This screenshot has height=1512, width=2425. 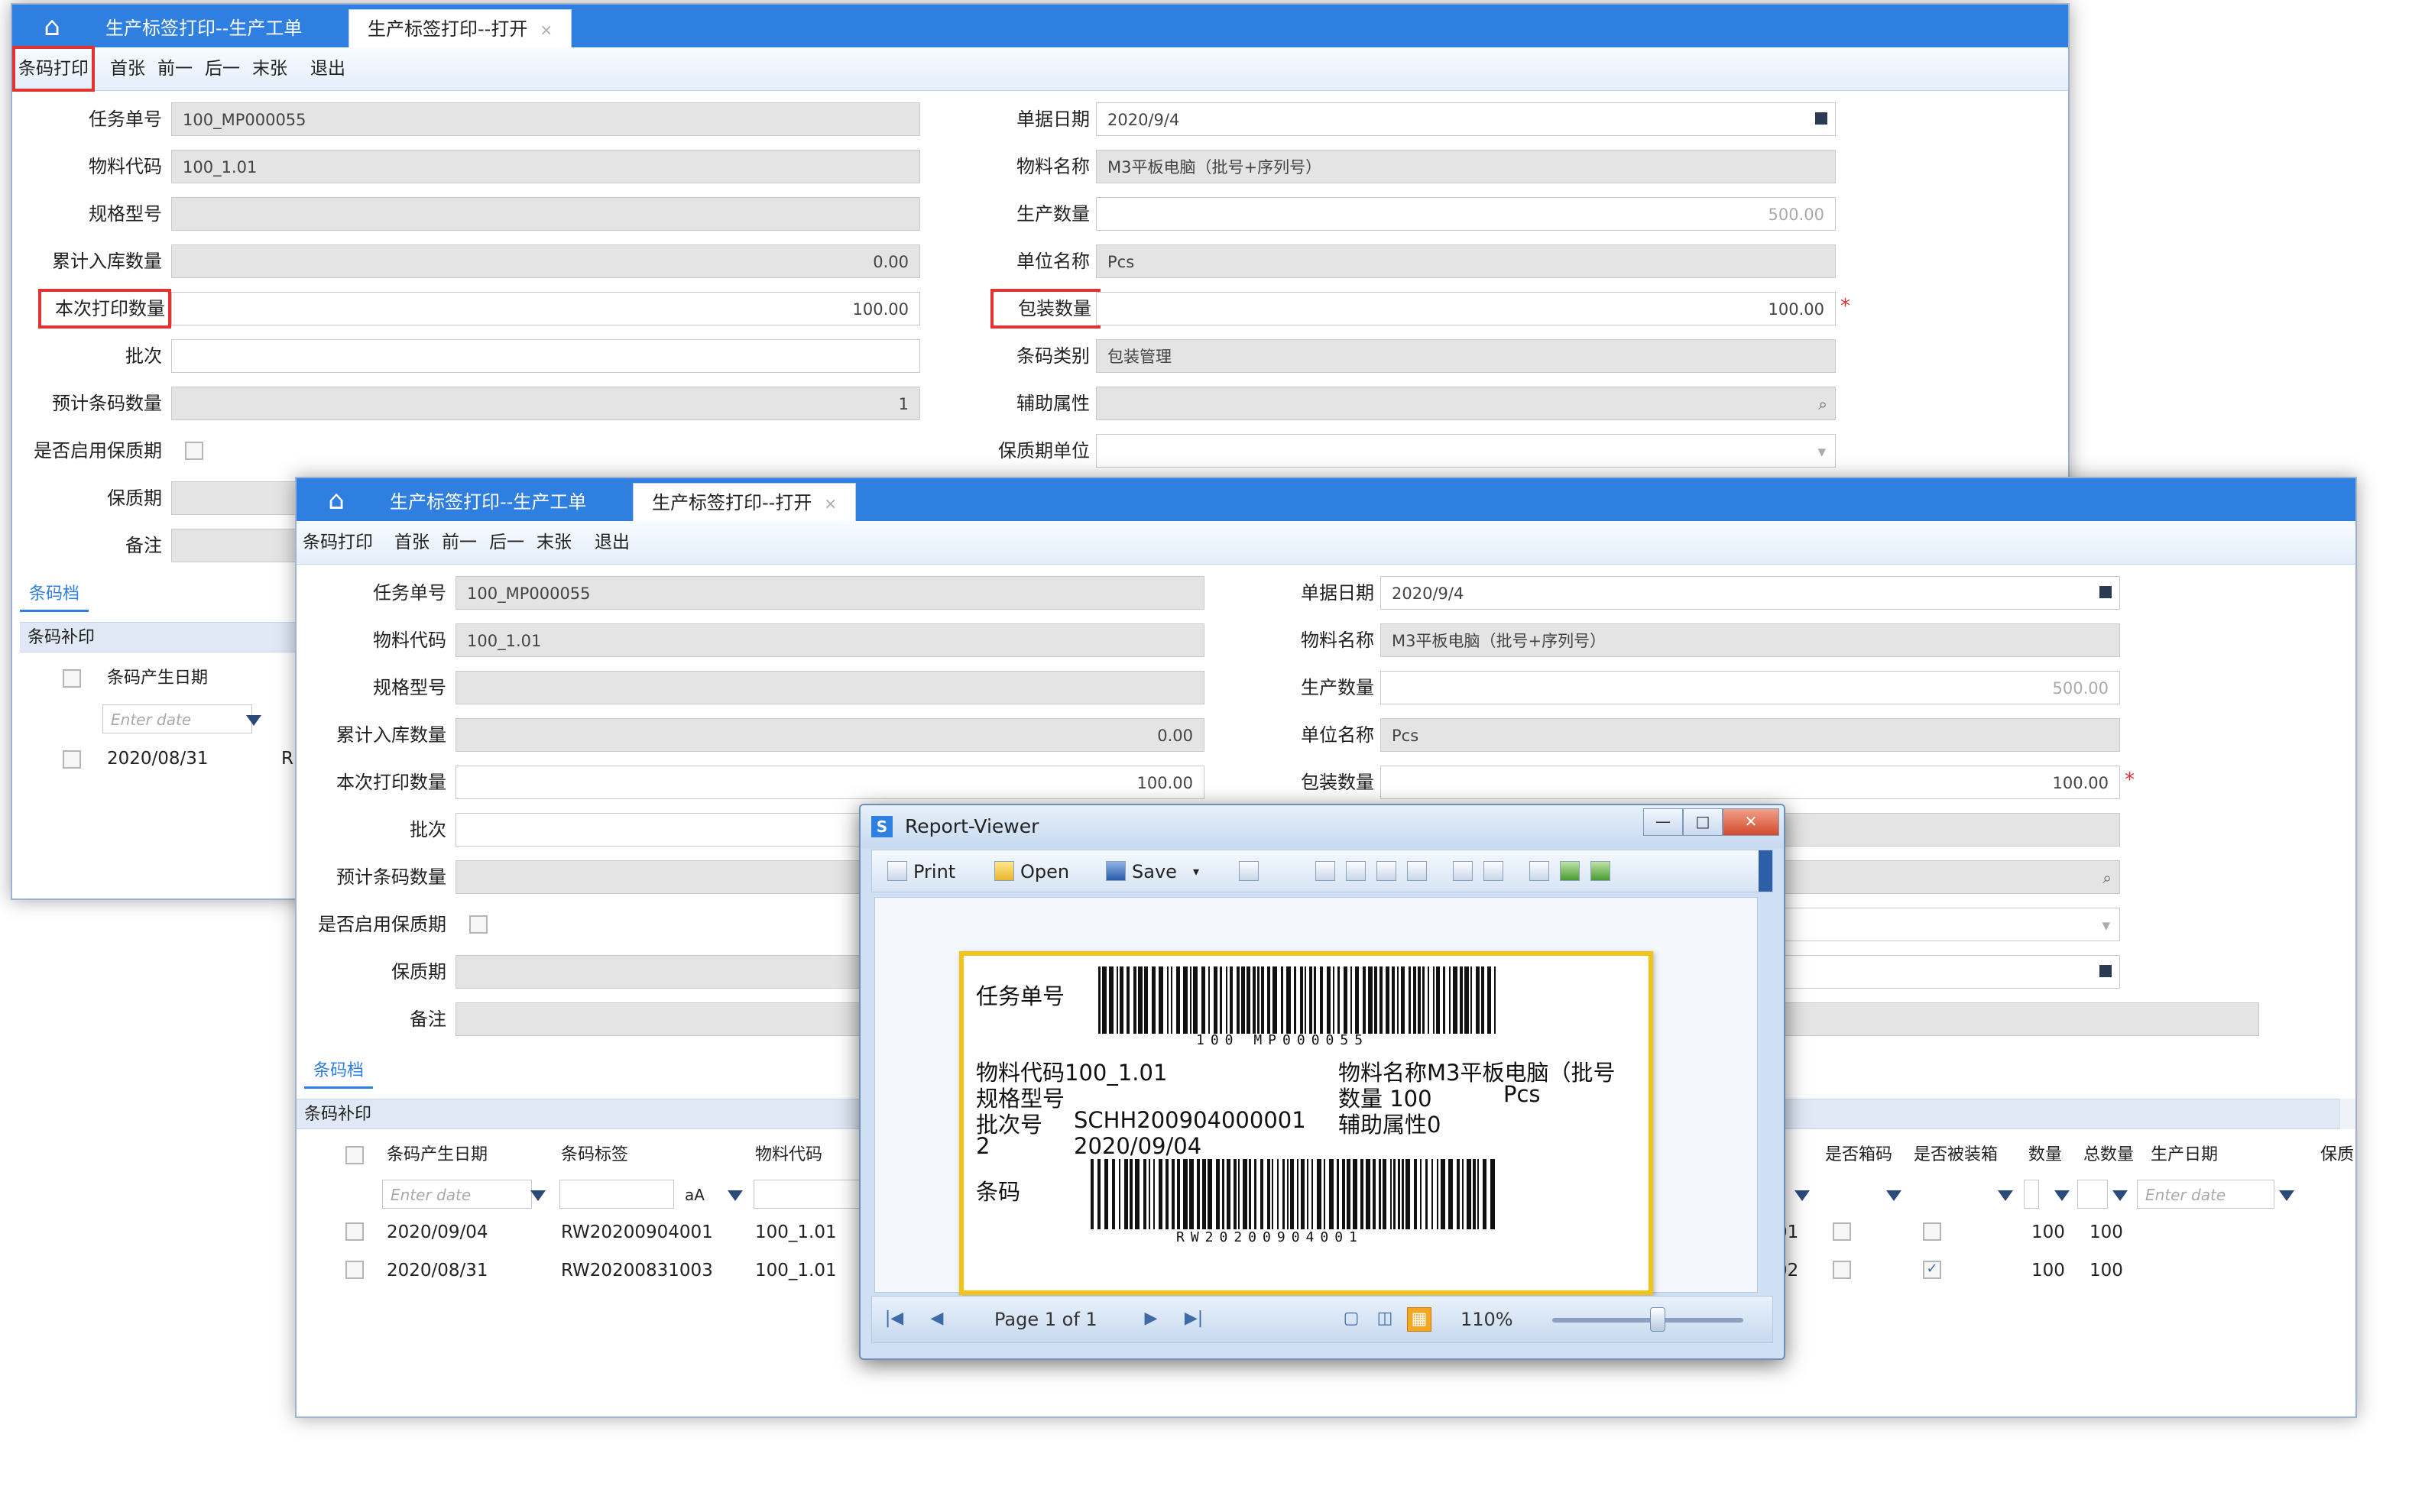 What do you see at coordinates (617, 1194) in the screenshot?
I see `label-filter-input` at bounding box center [617, 1194].